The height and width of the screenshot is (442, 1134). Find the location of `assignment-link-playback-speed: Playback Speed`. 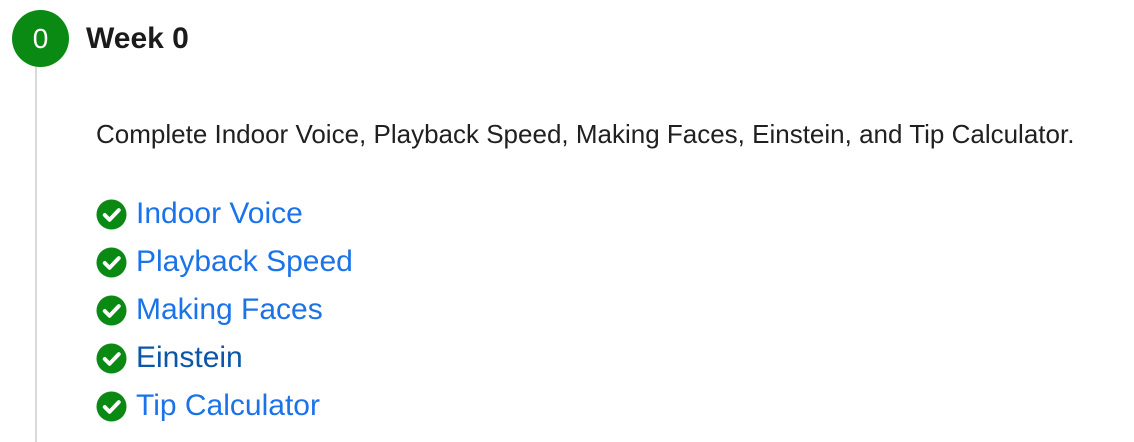

assignment-link-playback-speed: Playback Speed is located at coordinates (244, 262).